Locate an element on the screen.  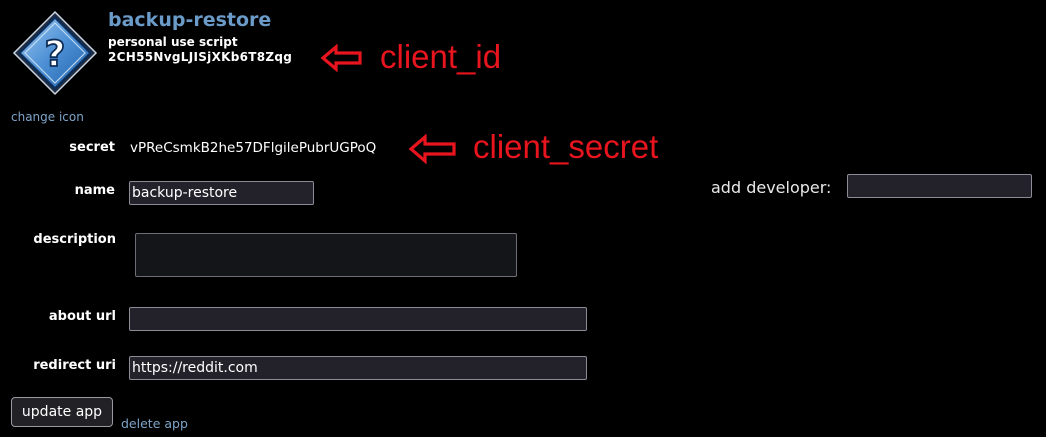
client-secret-annotation: client_secret is located at coordinates (566, 146).